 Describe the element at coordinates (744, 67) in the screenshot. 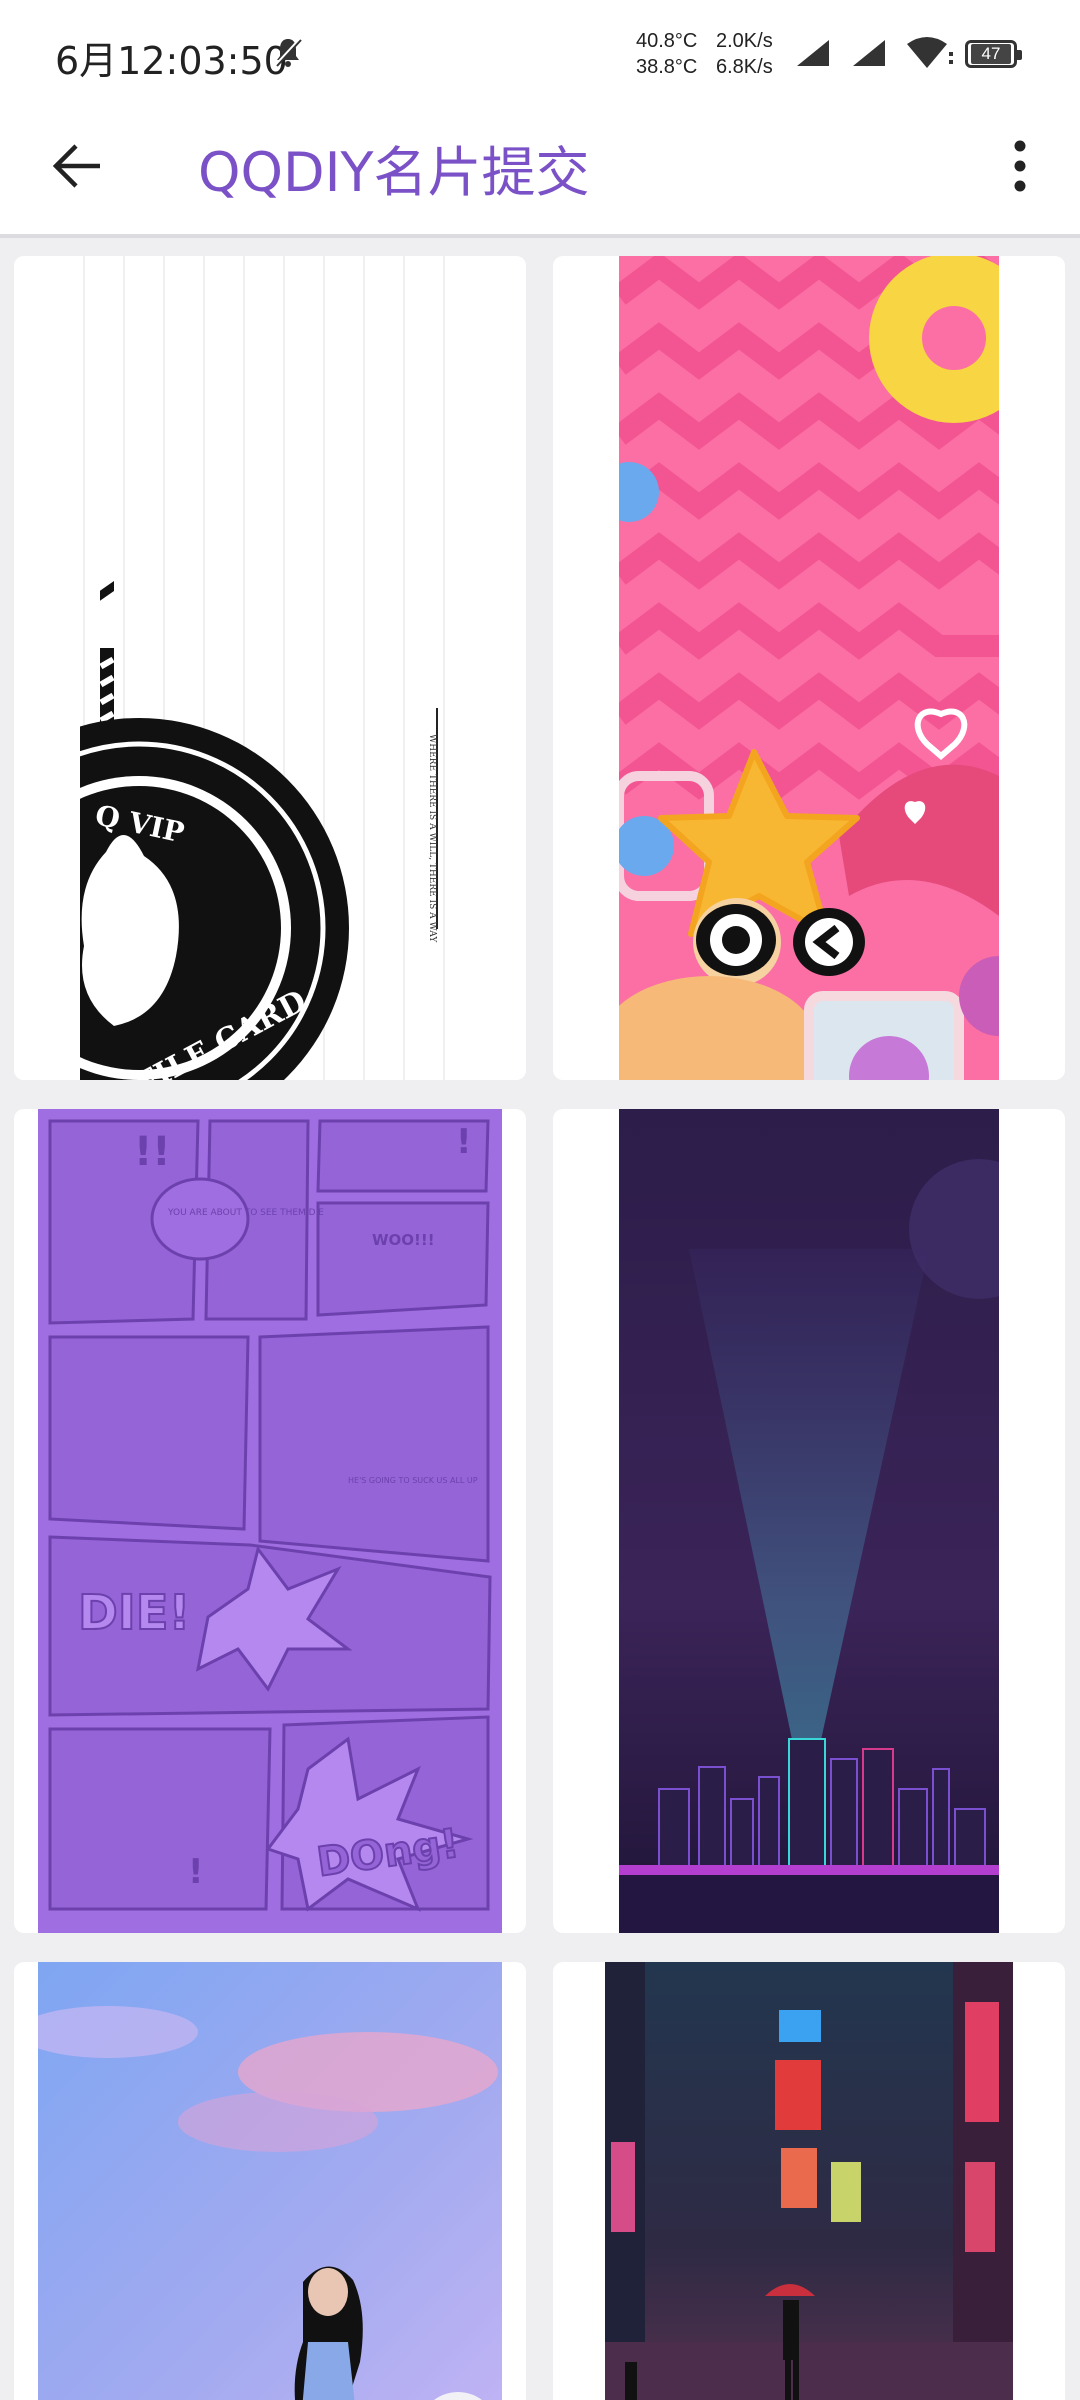

I see `speed-down: 6.8K/s` at that location.